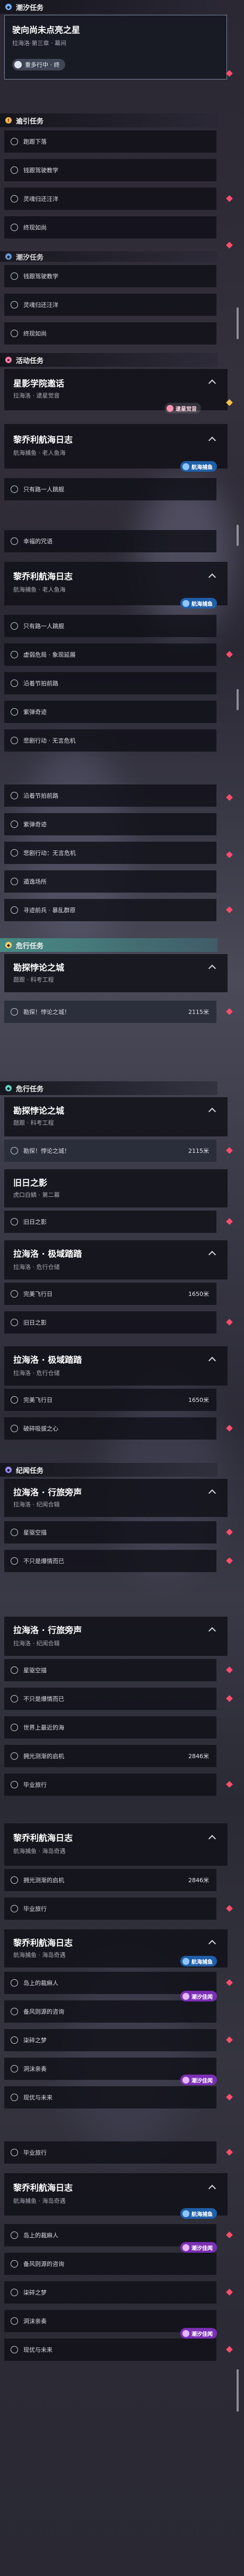  What do you see at coordinates (183, 408) in the screenshot?
I see `quest-tag: 逮星觉音` at bounding box center [183, 408].